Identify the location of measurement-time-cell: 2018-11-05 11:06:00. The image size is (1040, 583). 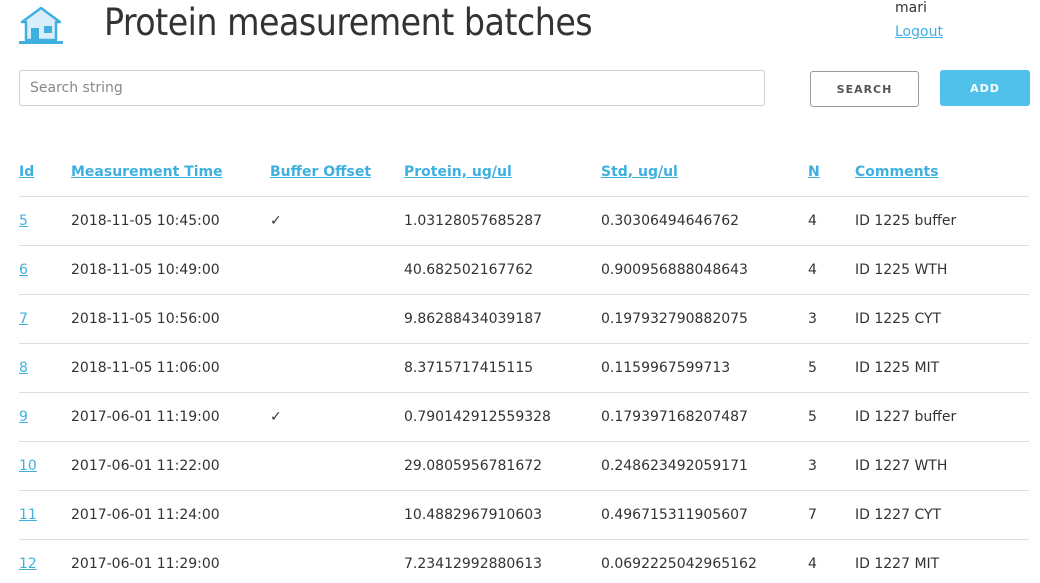
(170, 368).